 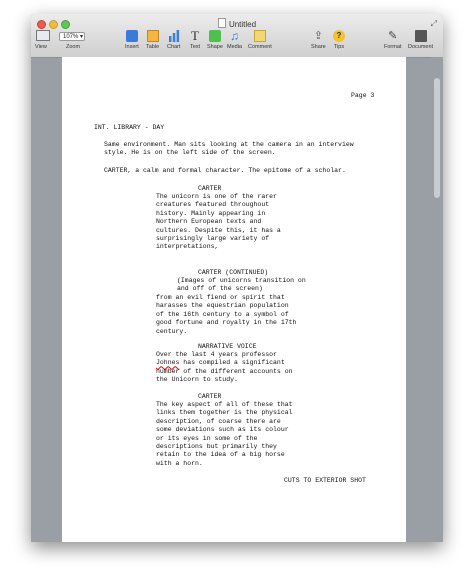 What do you see at coordinates (437, 138) in the screenshot?
I see `scrollbar-thumb` at bounding box center [437, 138].